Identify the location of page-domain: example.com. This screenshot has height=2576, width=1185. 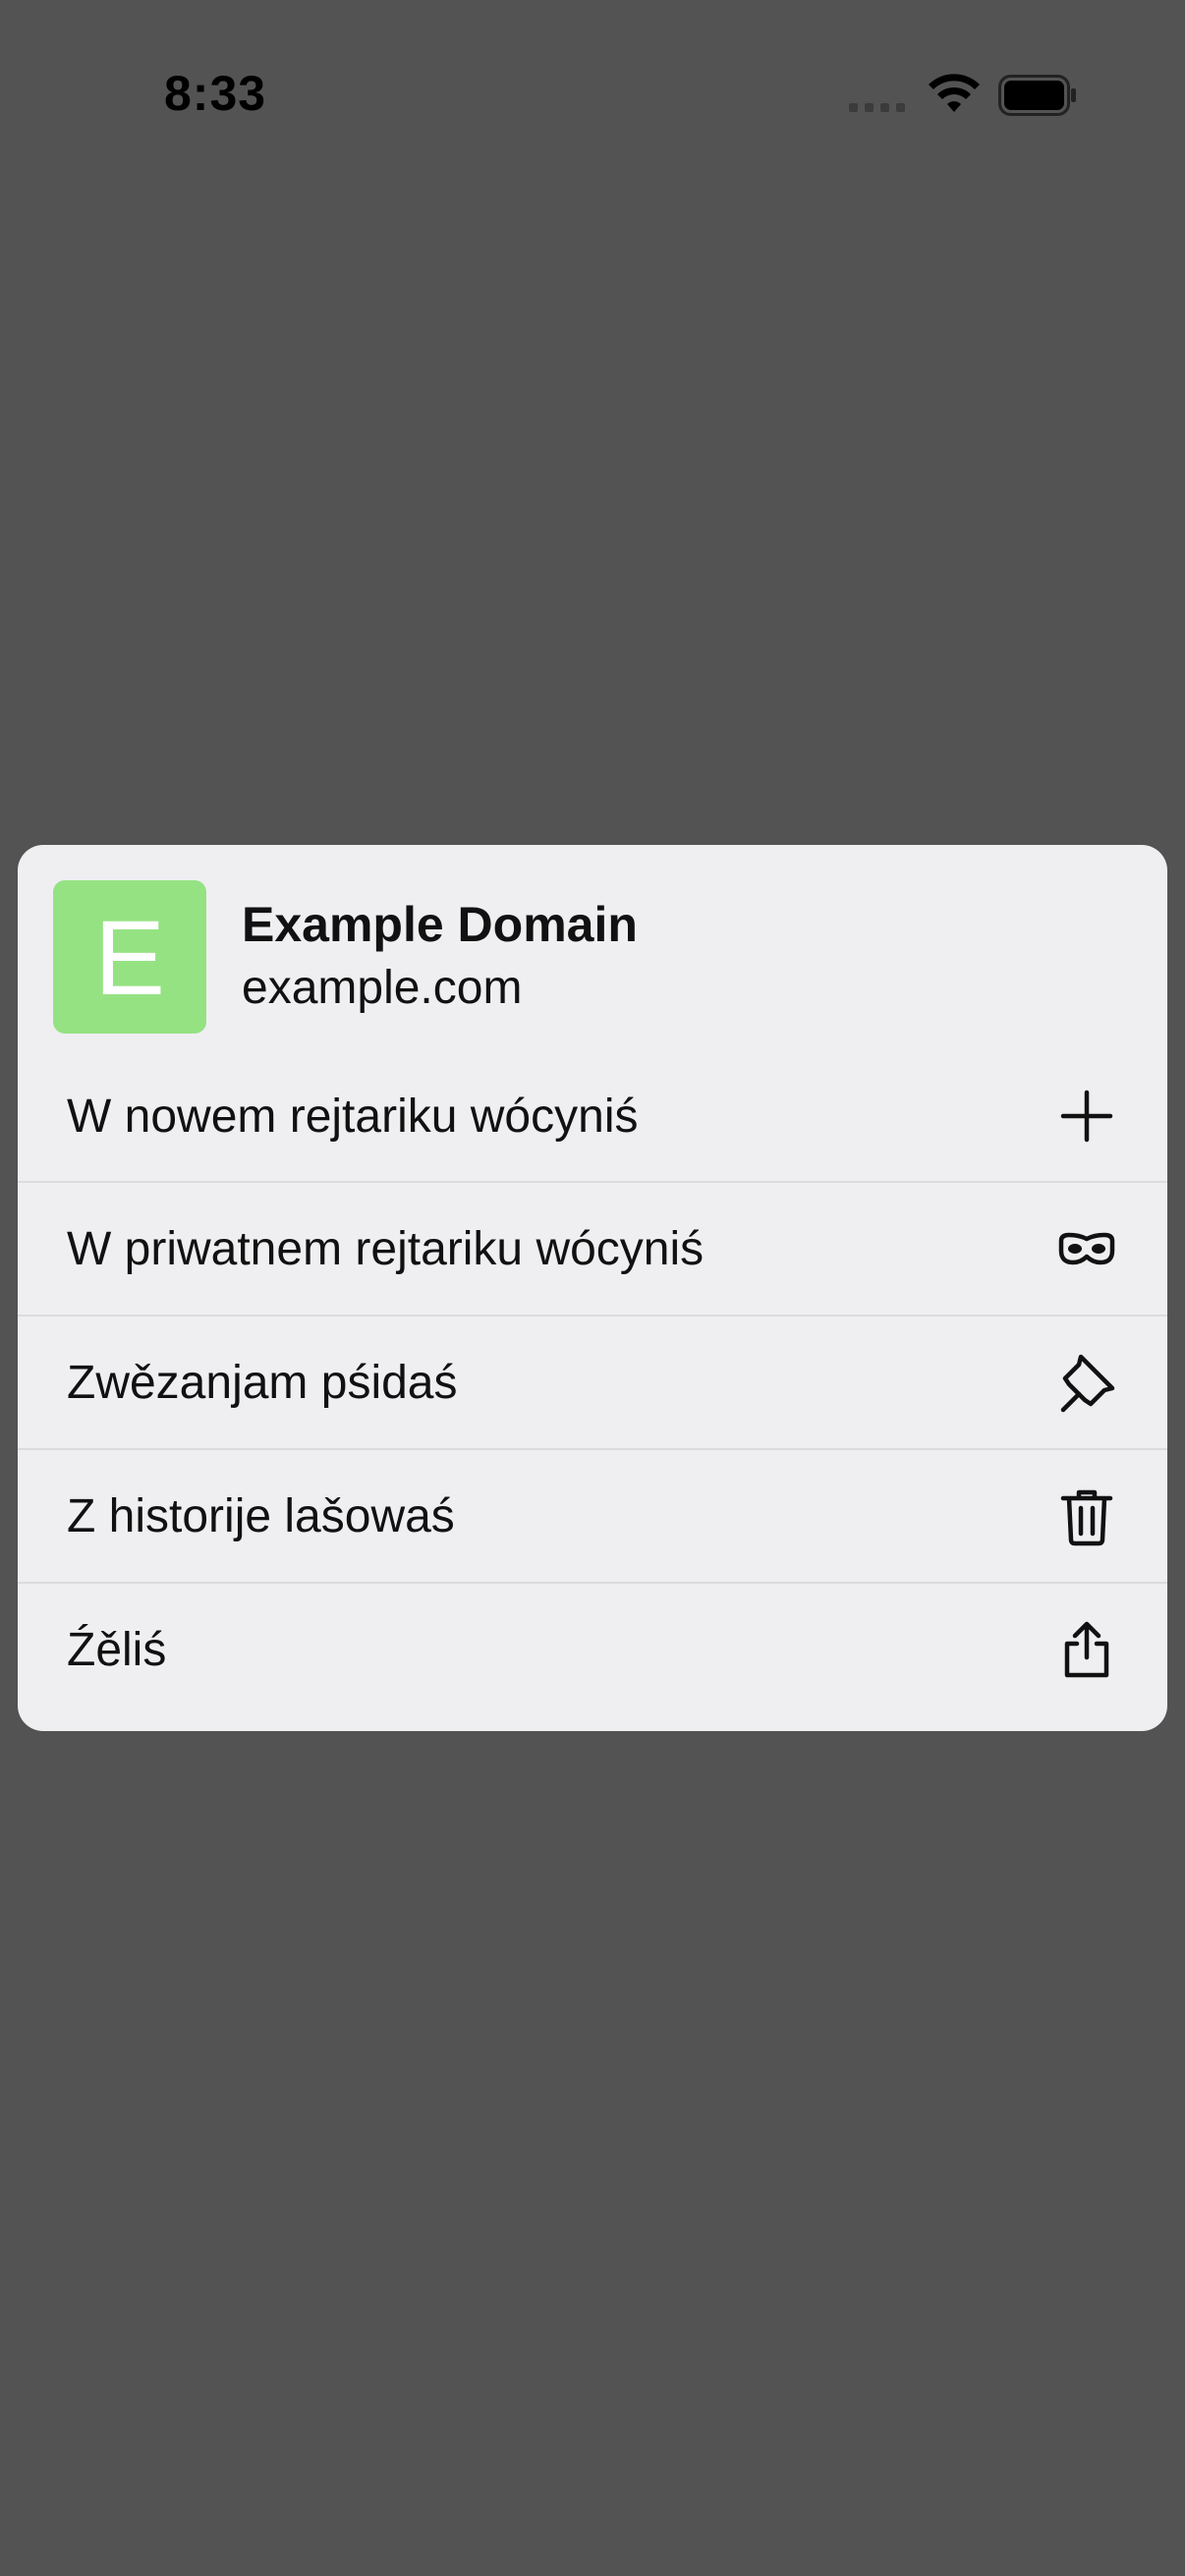
(383, 988).